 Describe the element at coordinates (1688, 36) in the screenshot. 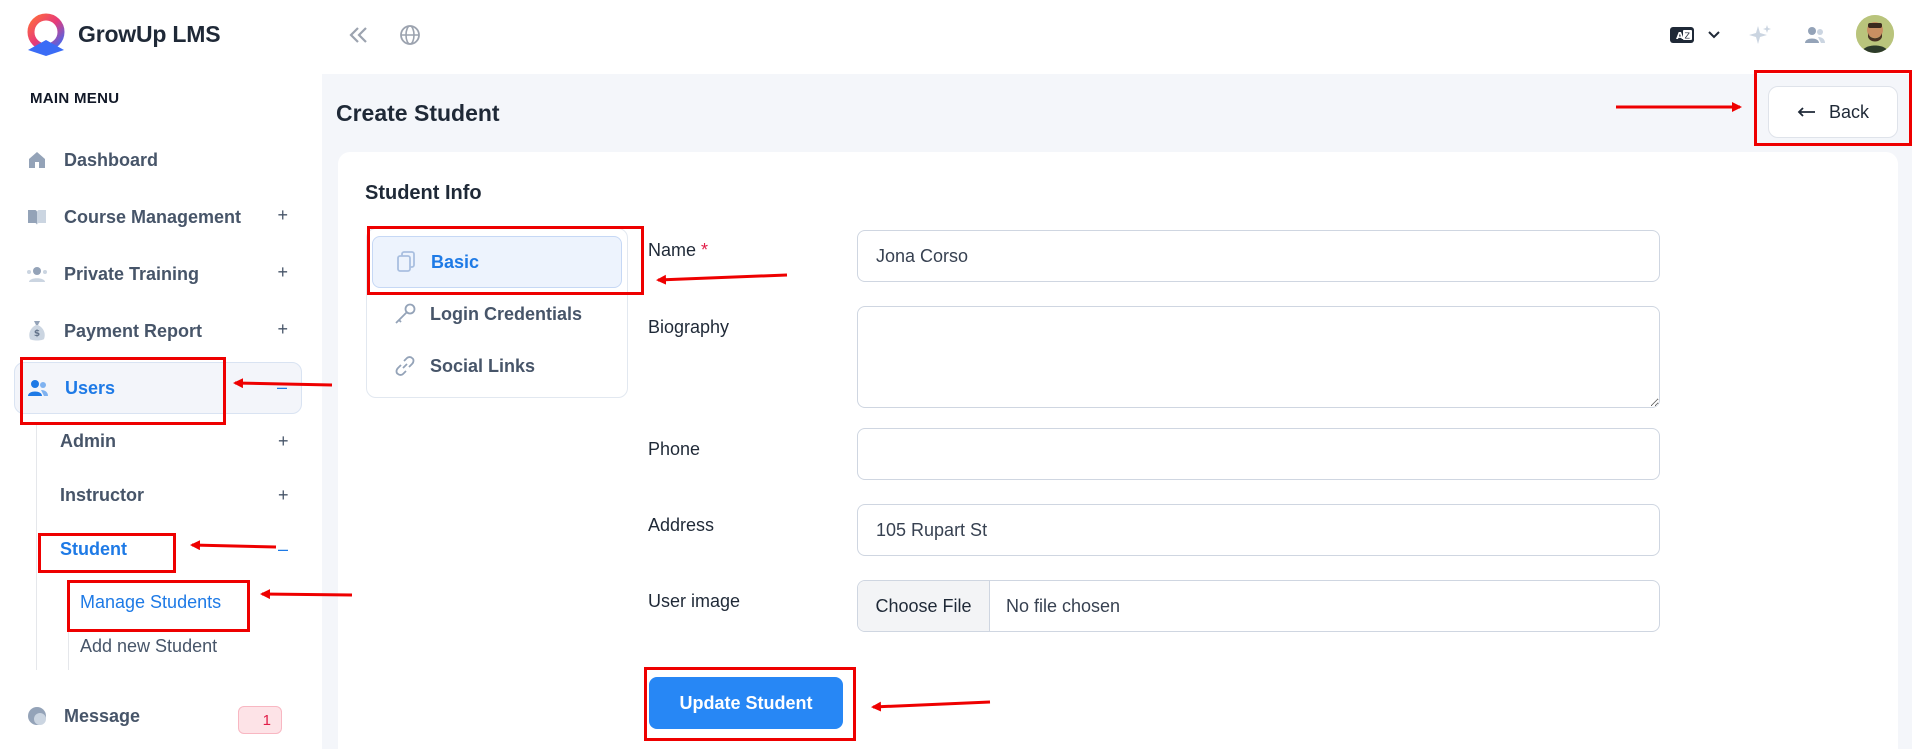

I see `svg-text: Z` at that location.